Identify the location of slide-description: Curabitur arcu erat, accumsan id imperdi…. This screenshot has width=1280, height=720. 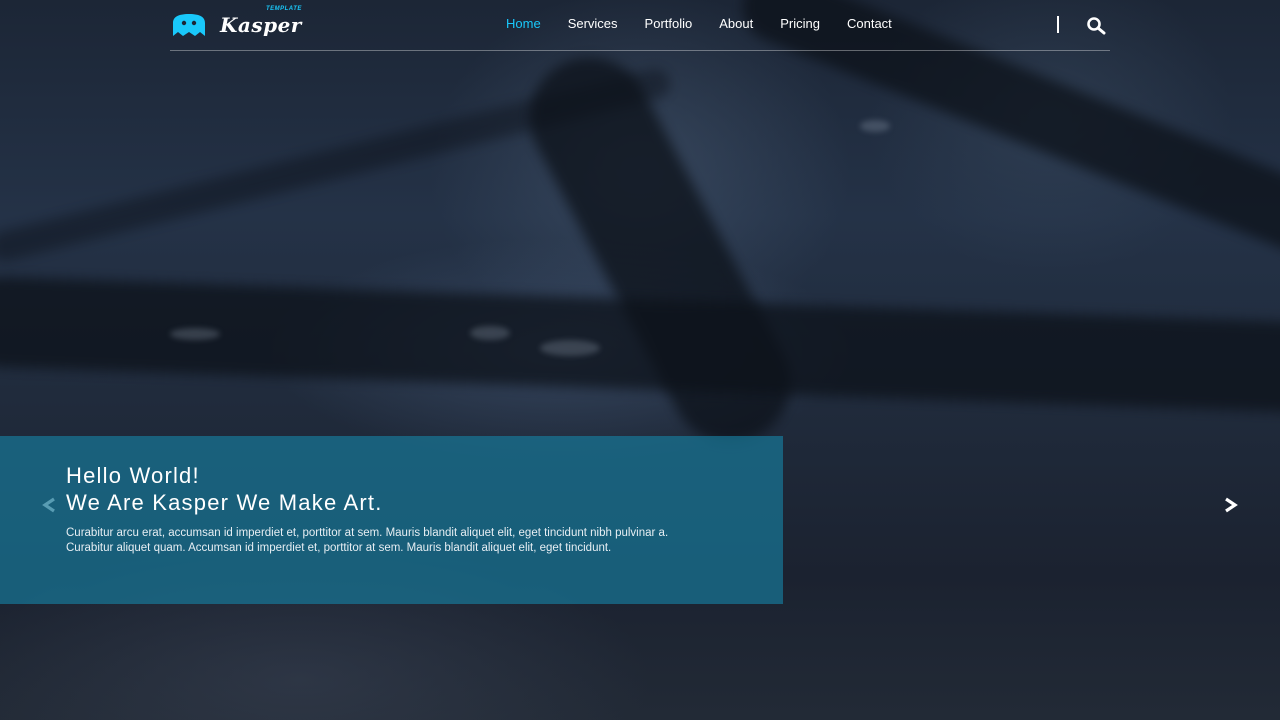
(367, 540).